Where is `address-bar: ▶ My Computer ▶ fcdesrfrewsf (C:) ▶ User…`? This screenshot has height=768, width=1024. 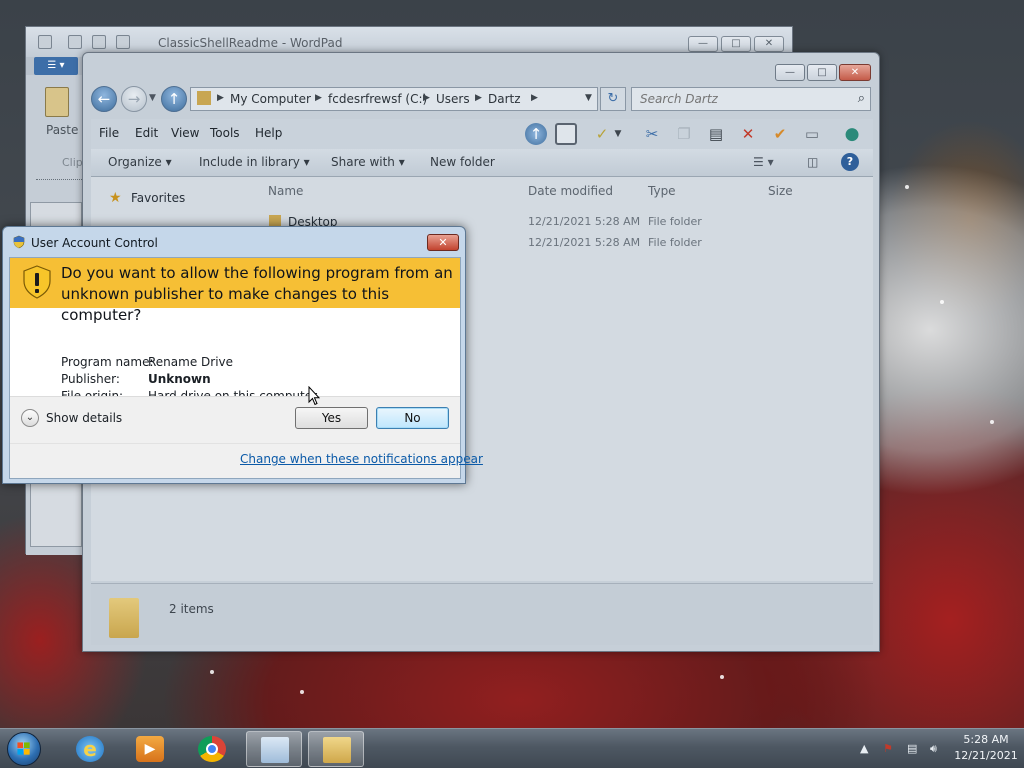 address-bar: ▶ My Computer ▶ fcdesrfrewsf (C:) ▶ User… is located at coordinates (394, 99).